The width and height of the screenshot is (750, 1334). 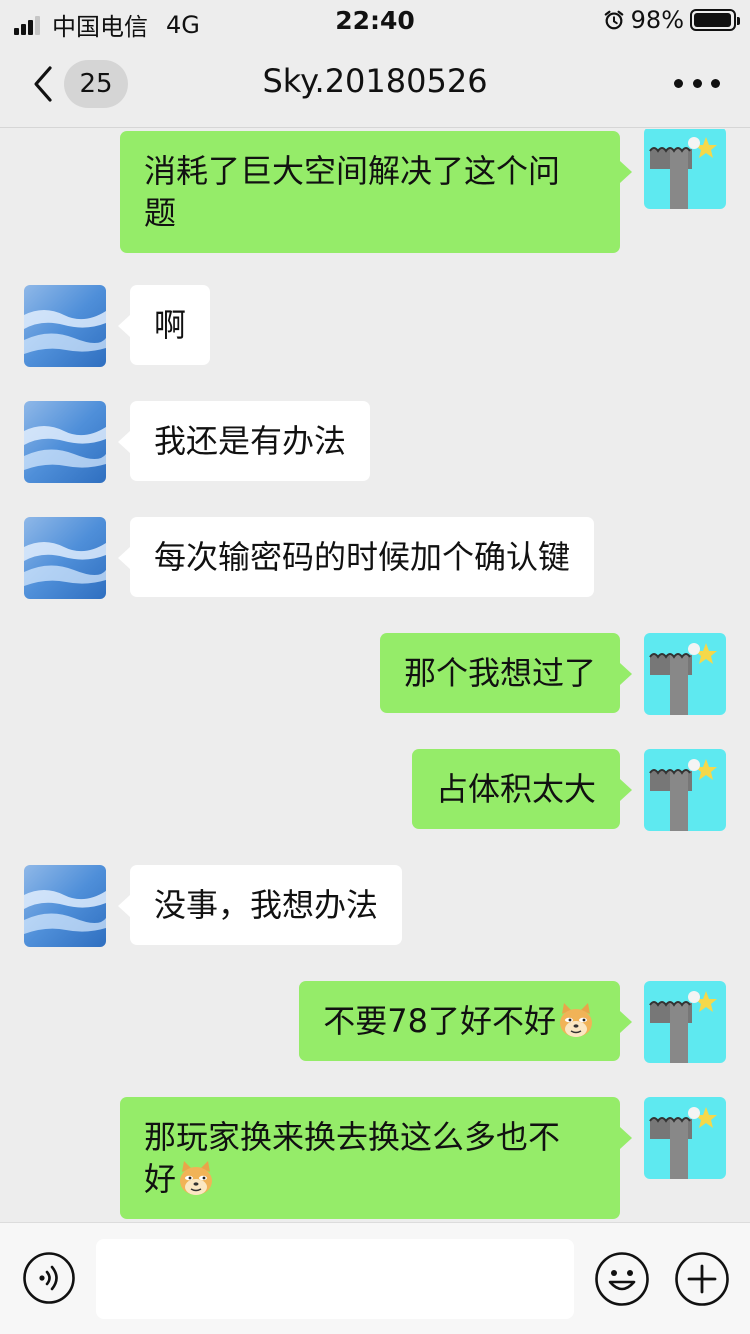 I want to click on smiley-icon, so click(x=622, y=1279).